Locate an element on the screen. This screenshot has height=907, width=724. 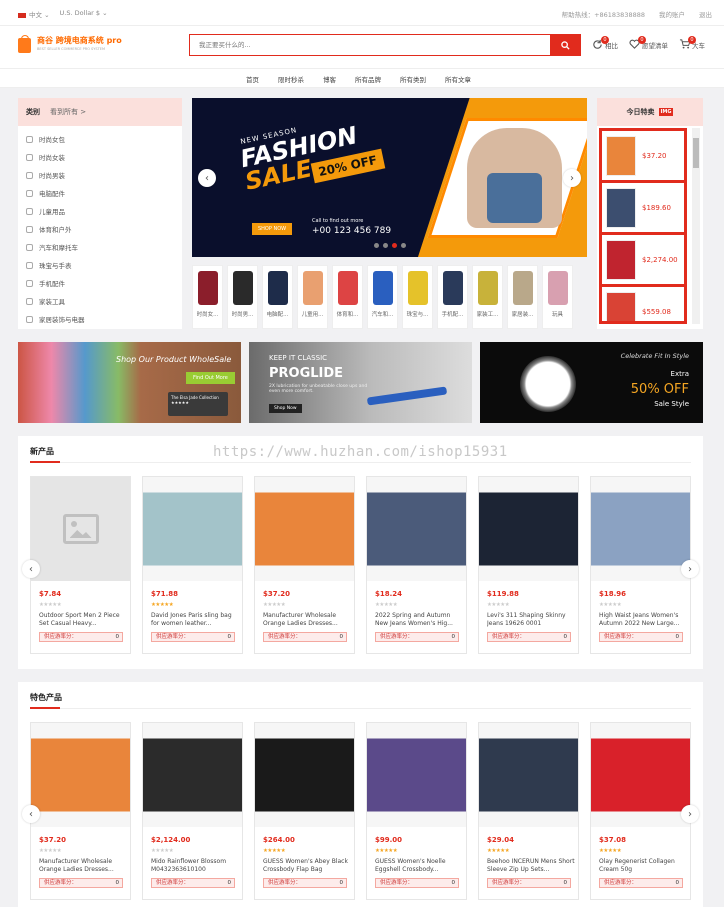
nav-blog: 博客 is located at coordinates (329, 79).